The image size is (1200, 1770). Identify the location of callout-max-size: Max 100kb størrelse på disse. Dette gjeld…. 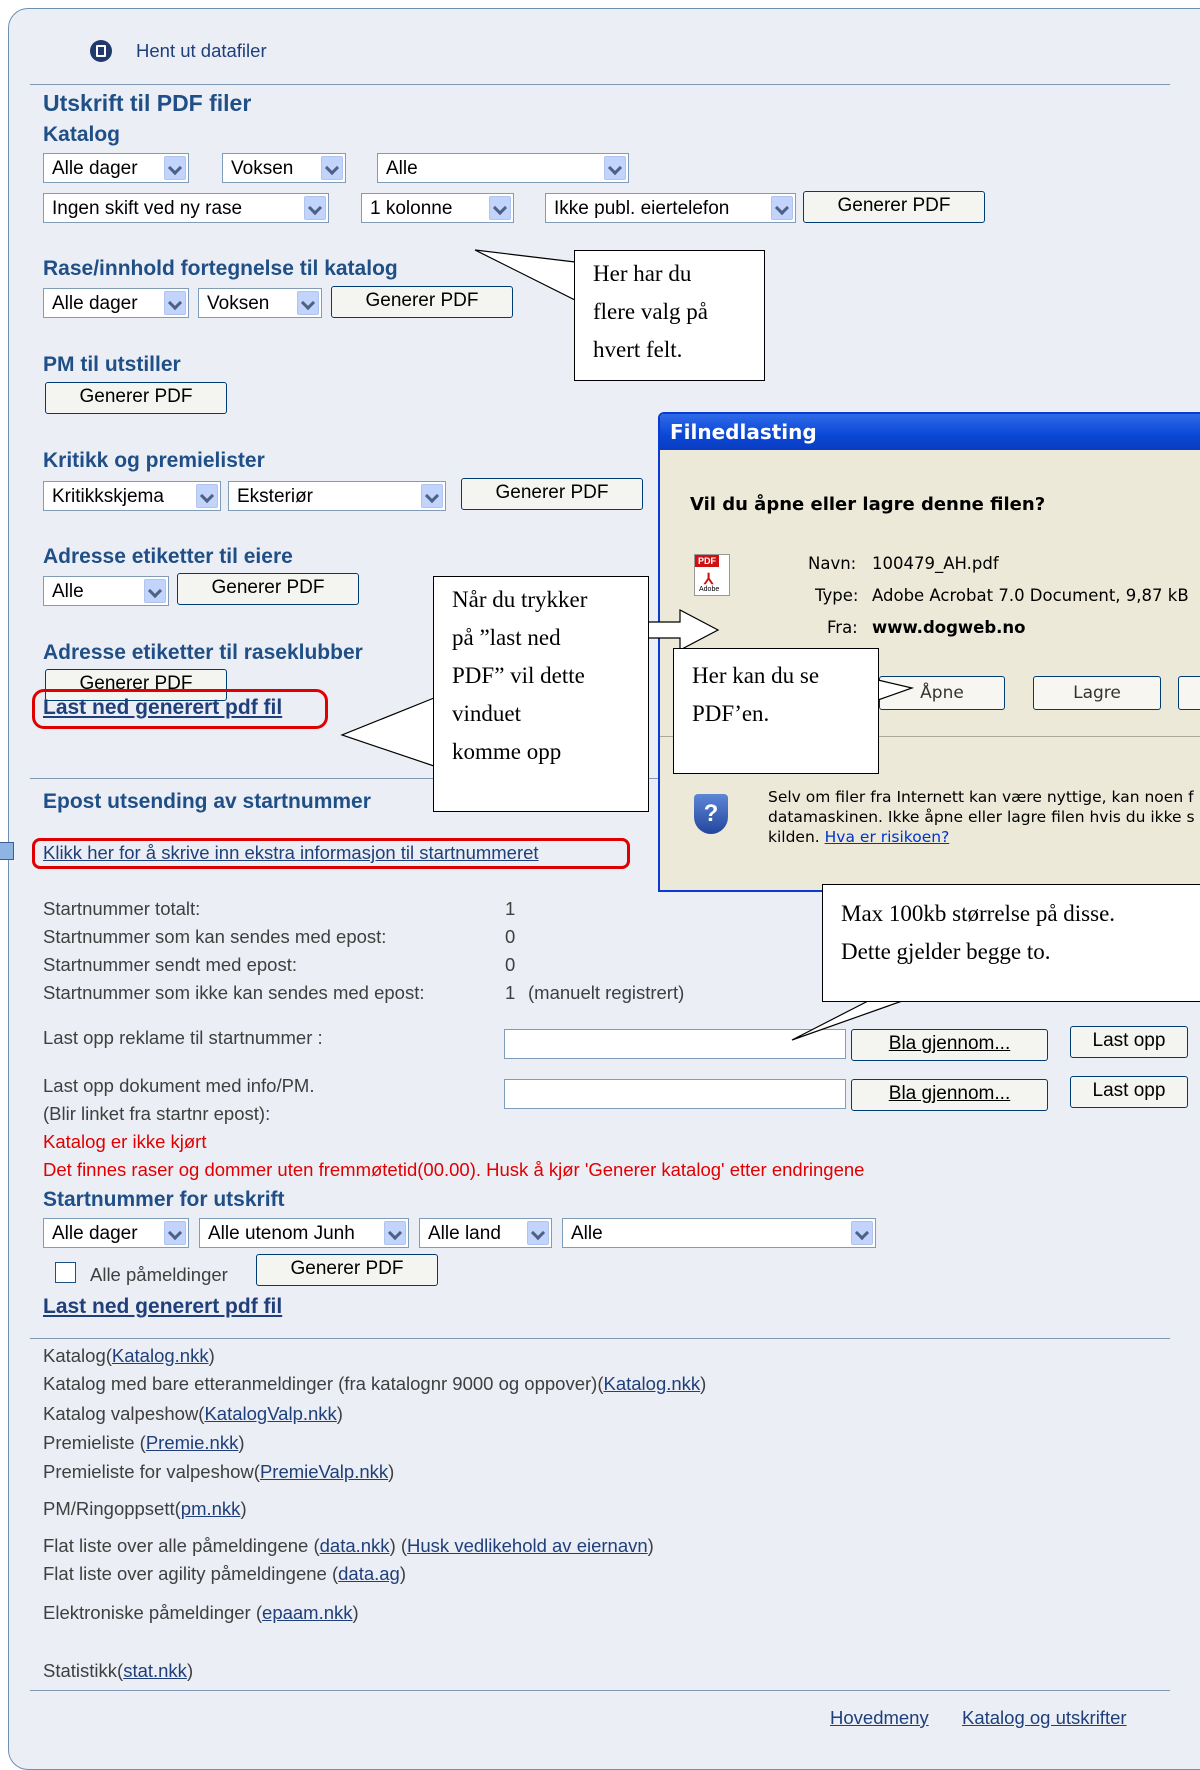
(1011, 943).